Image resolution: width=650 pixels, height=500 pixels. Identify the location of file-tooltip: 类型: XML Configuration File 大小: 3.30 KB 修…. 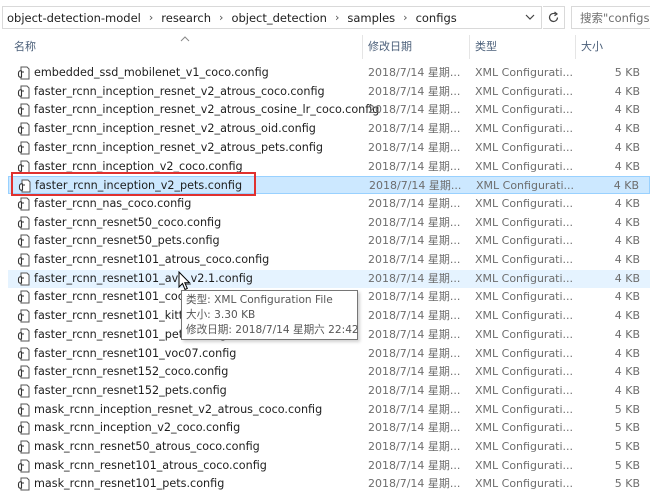
(270, 315).